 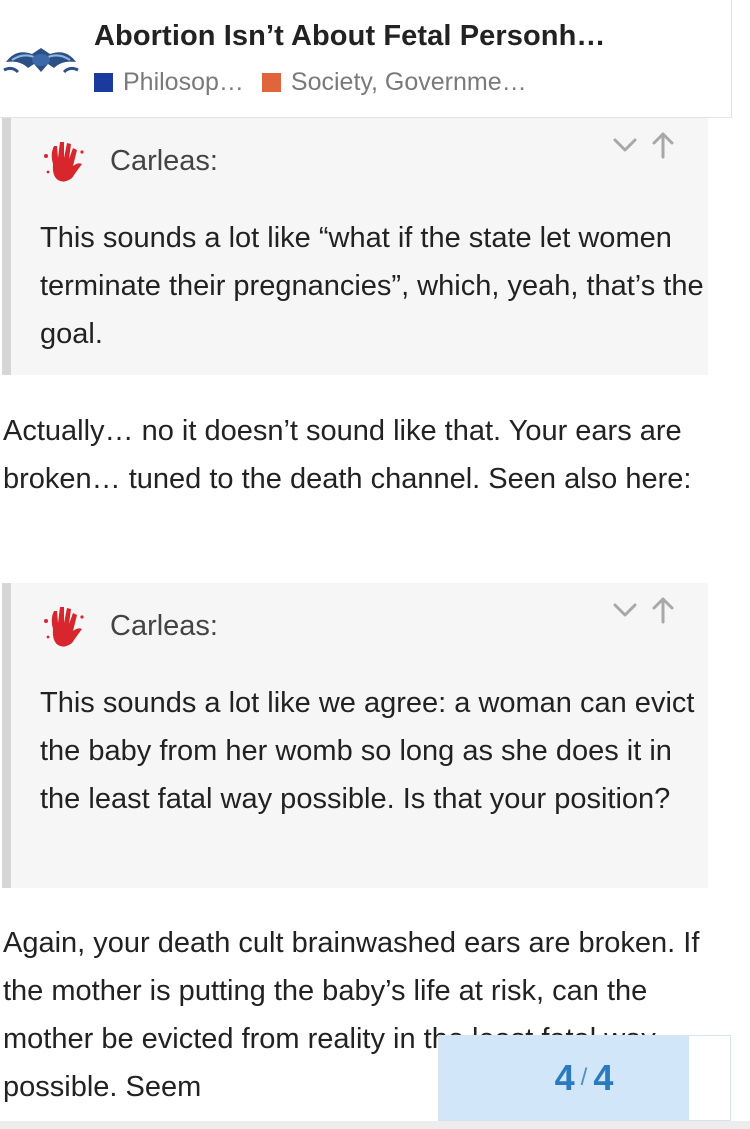 I want to click on topic-progress-indicator: 4 / 4, so click(x=584, y=1078).